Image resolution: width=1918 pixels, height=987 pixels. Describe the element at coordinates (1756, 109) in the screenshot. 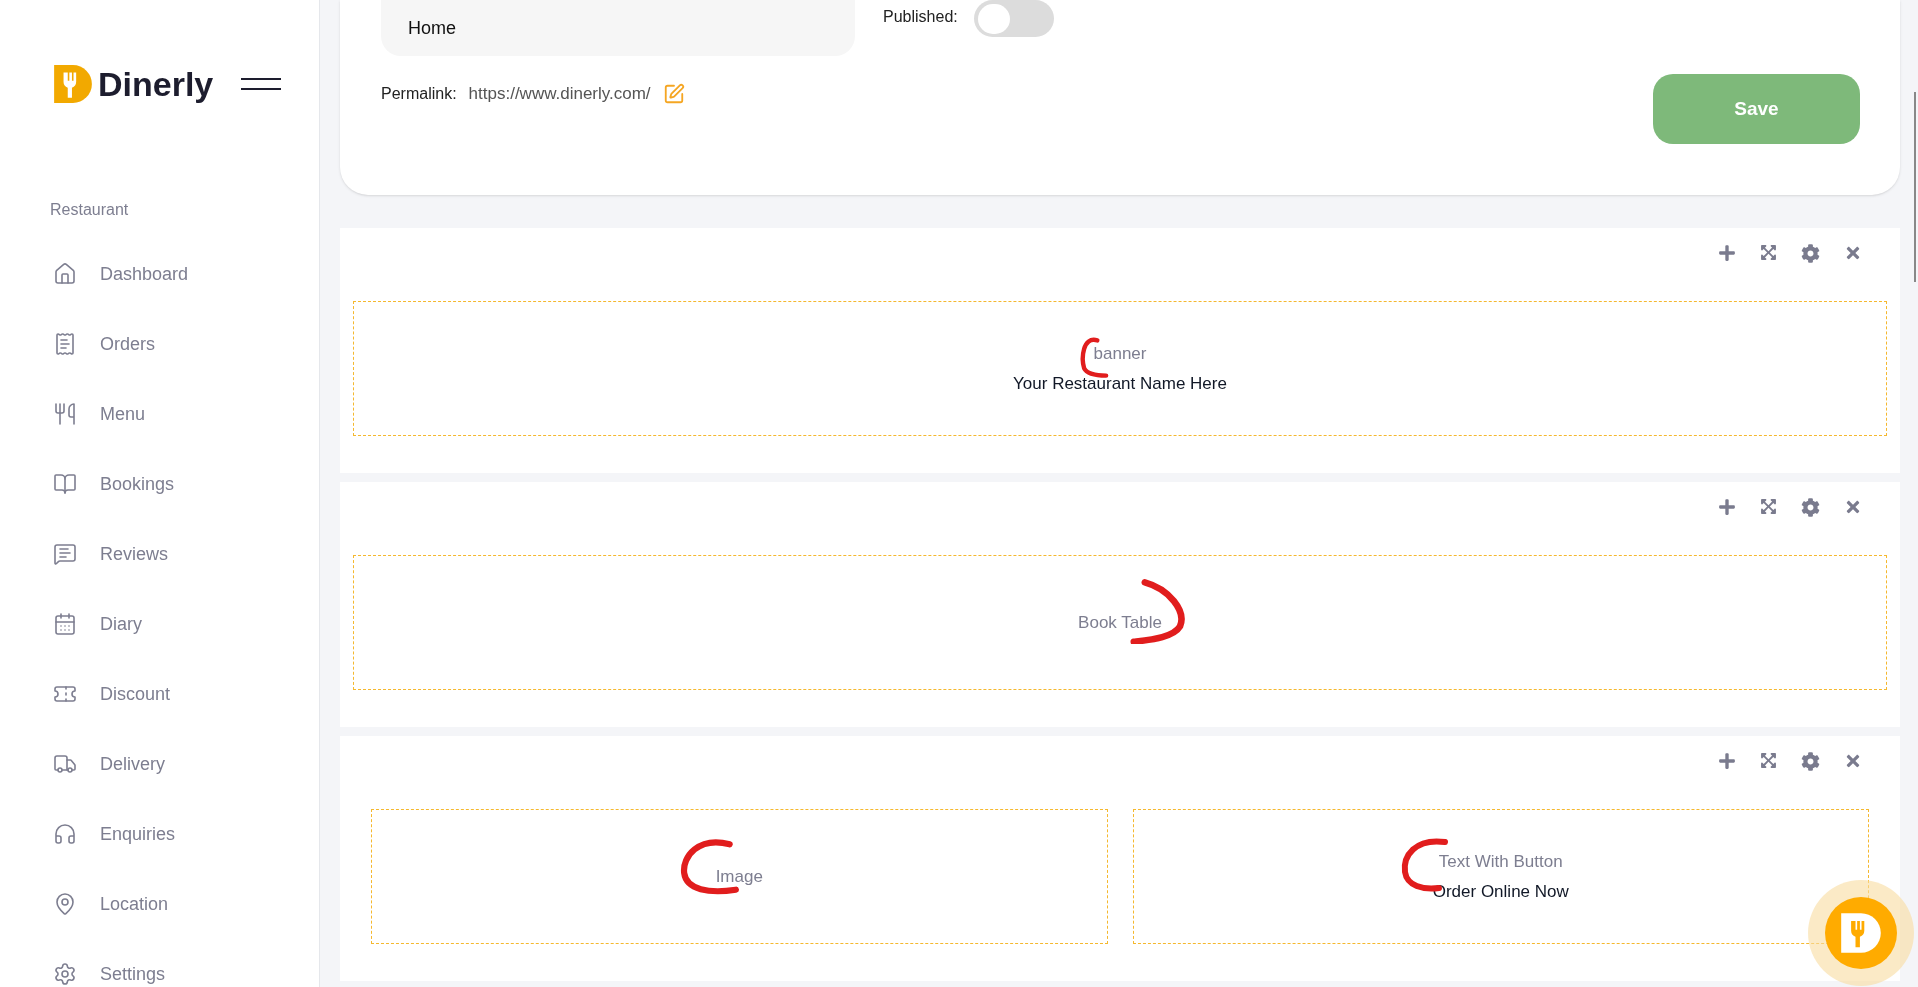

I see `save-button: Save` at that location.